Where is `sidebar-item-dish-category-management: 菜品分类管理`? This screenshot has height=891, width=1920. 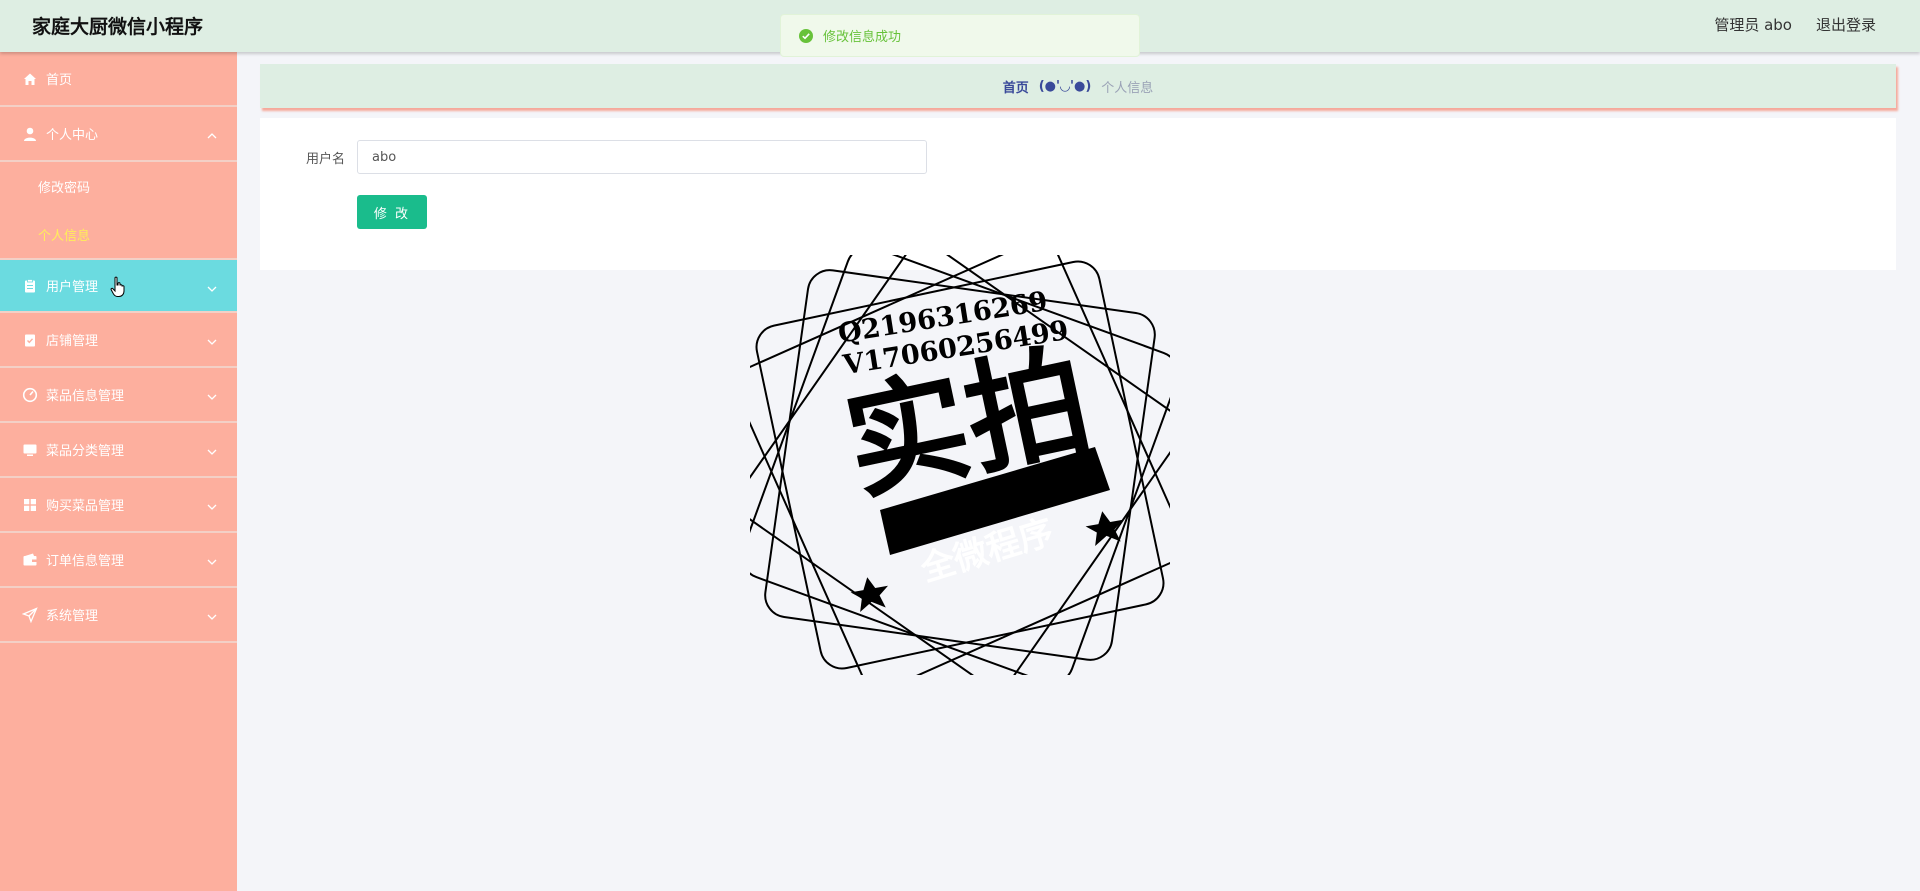 sidebar-item-dish-category-management: 菜品分类管理 is located at coordinates (118, 450).